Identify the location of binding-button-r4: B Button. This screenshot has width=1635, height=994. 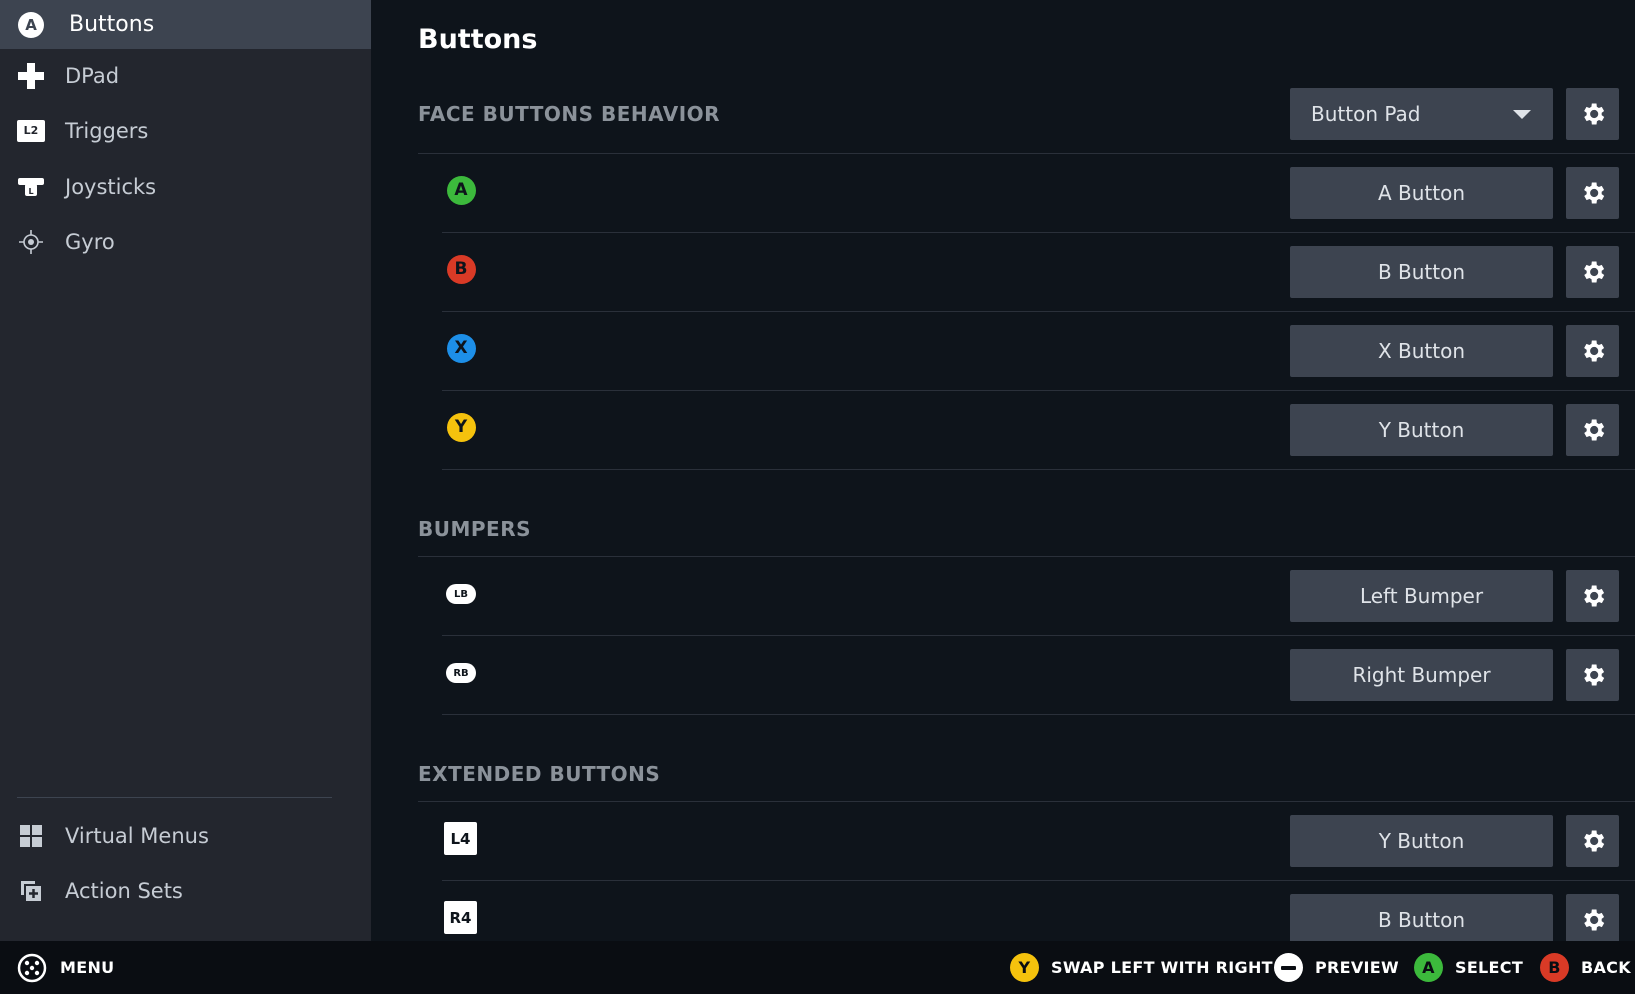
(1421, 917).